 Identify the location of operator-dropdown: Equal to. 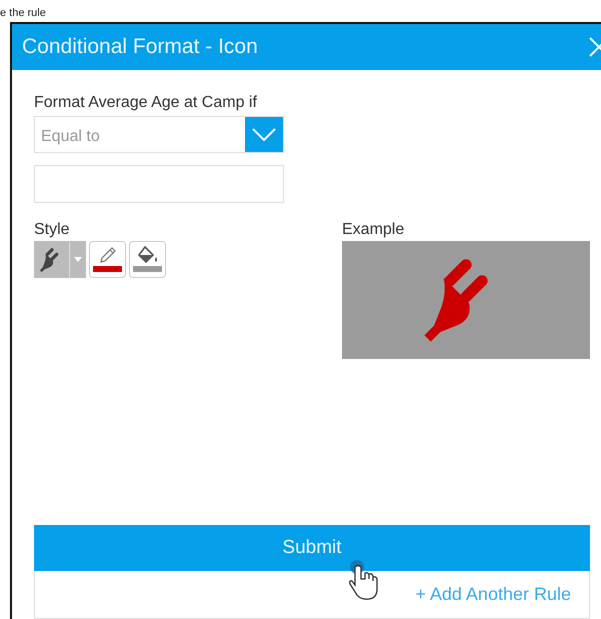
(159, 134).